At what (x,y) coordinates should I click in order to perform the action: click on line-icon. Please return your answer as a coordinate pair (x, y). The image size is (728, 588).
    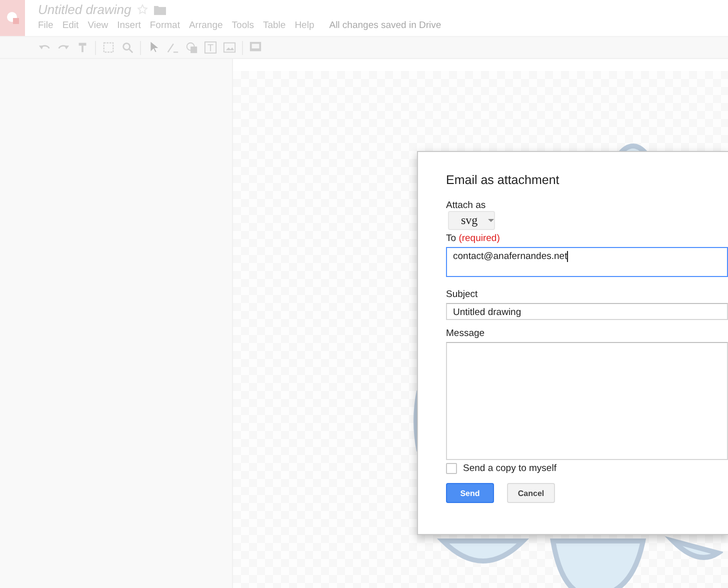
    Looking at the image, I should click on (172, 47).